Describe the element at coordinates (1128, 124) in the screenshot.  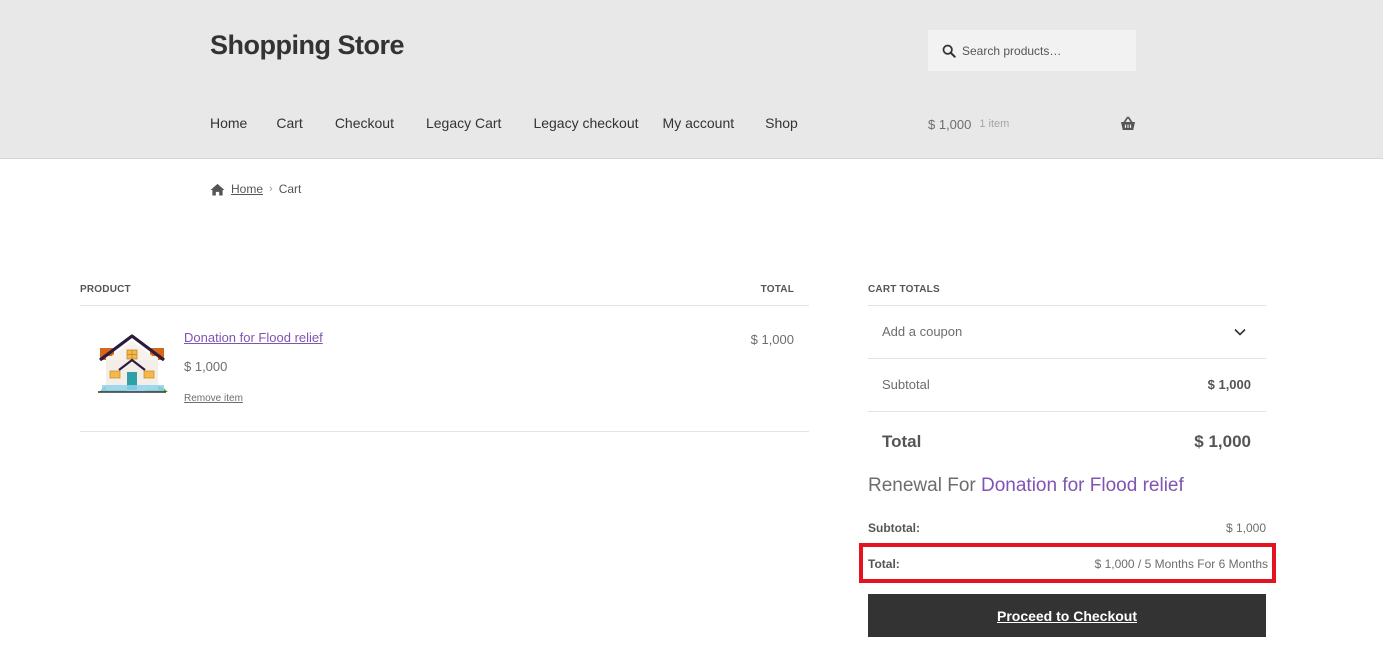
I see `basket-icon` at that location.